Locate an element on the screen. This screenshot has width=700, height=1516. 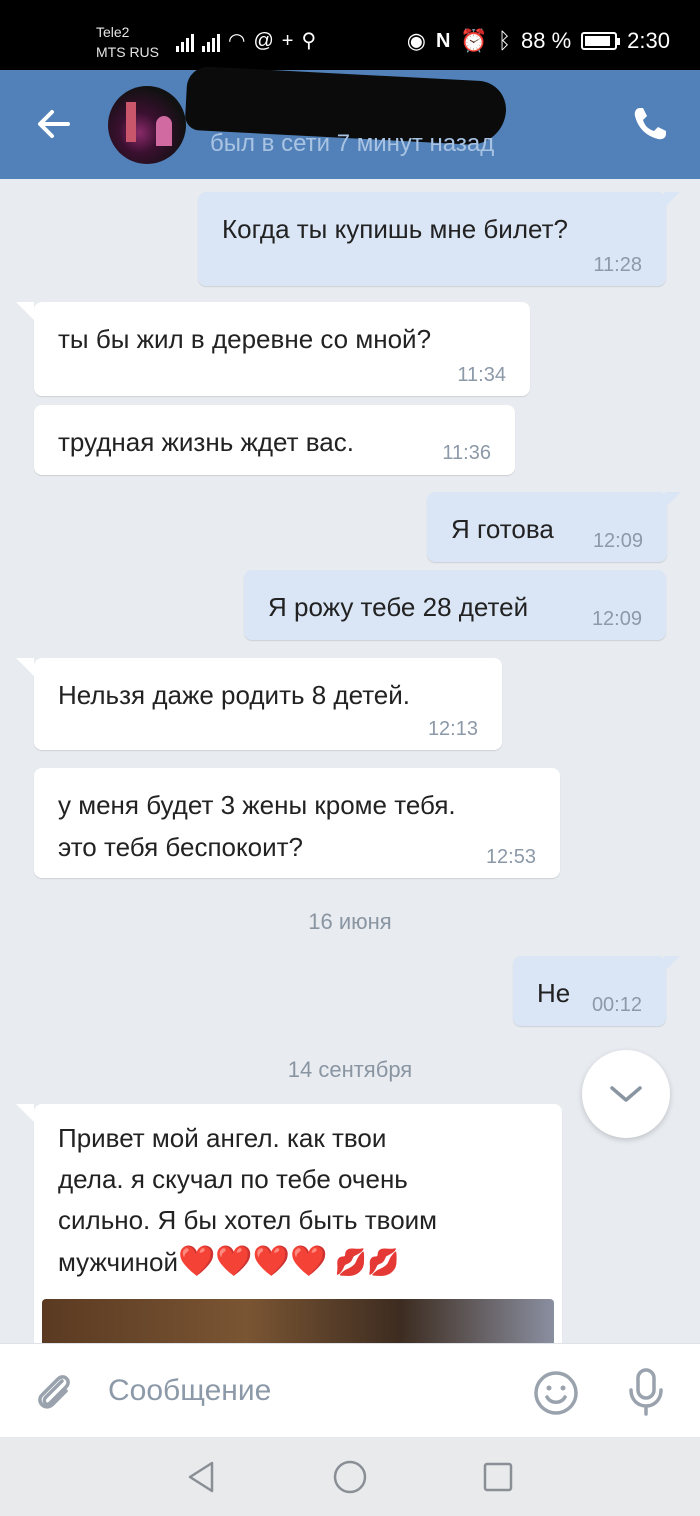
message-time: 12:13 is located at coordinates (452, 729).